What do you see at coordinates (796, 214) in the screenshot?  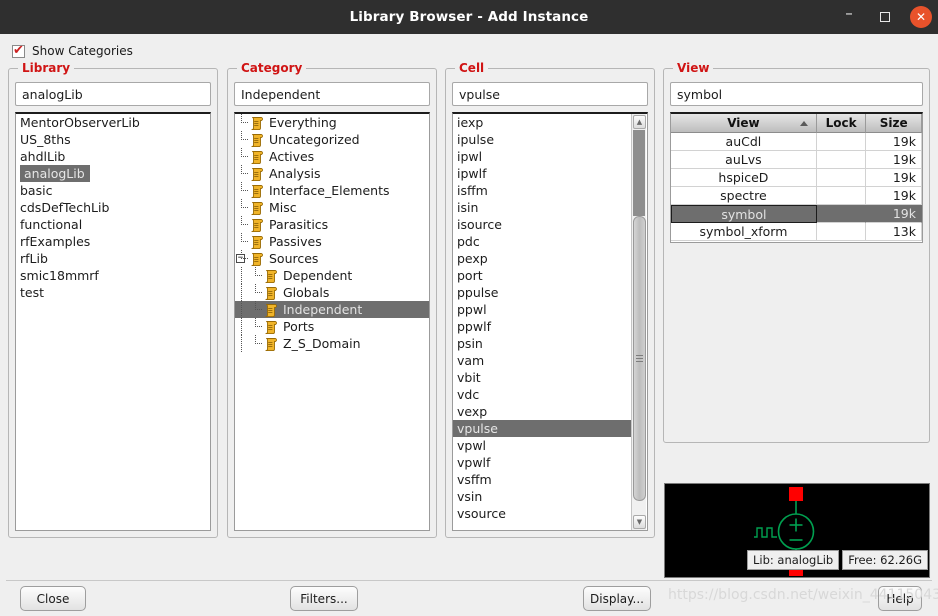 I see `view-table-row: symbol 19k` at bounding box center [796, 214].